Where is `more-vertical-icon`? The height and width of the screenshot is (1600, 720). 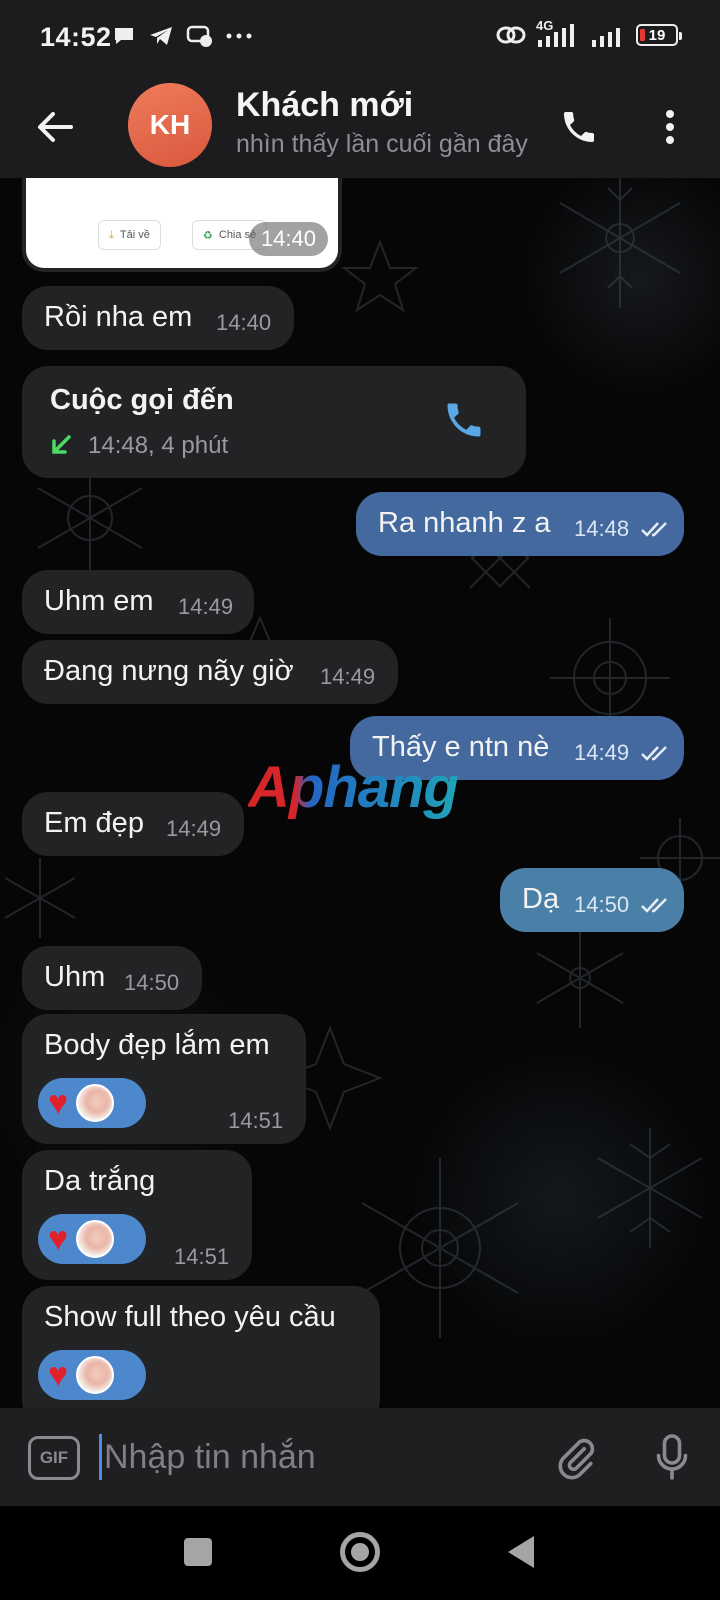 more-vertical-icon is located at coordinates (670, 127).